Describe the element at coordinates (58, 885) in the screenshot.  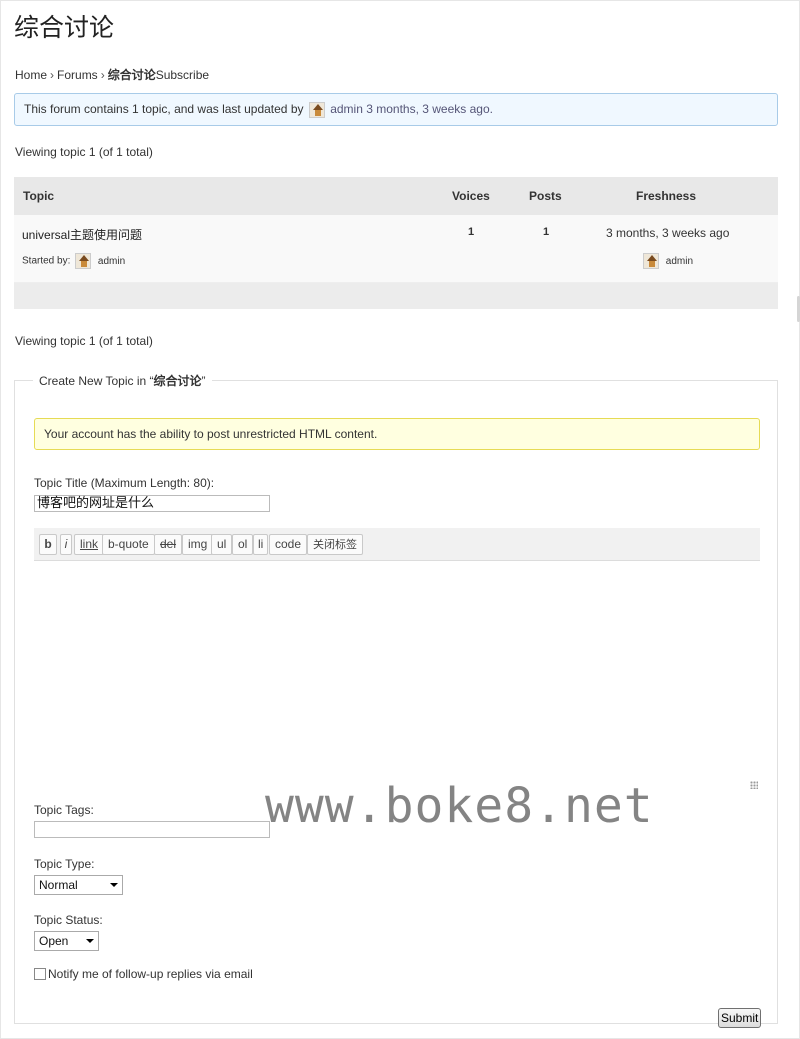
I see `topic-type-value: Normal` at that location.